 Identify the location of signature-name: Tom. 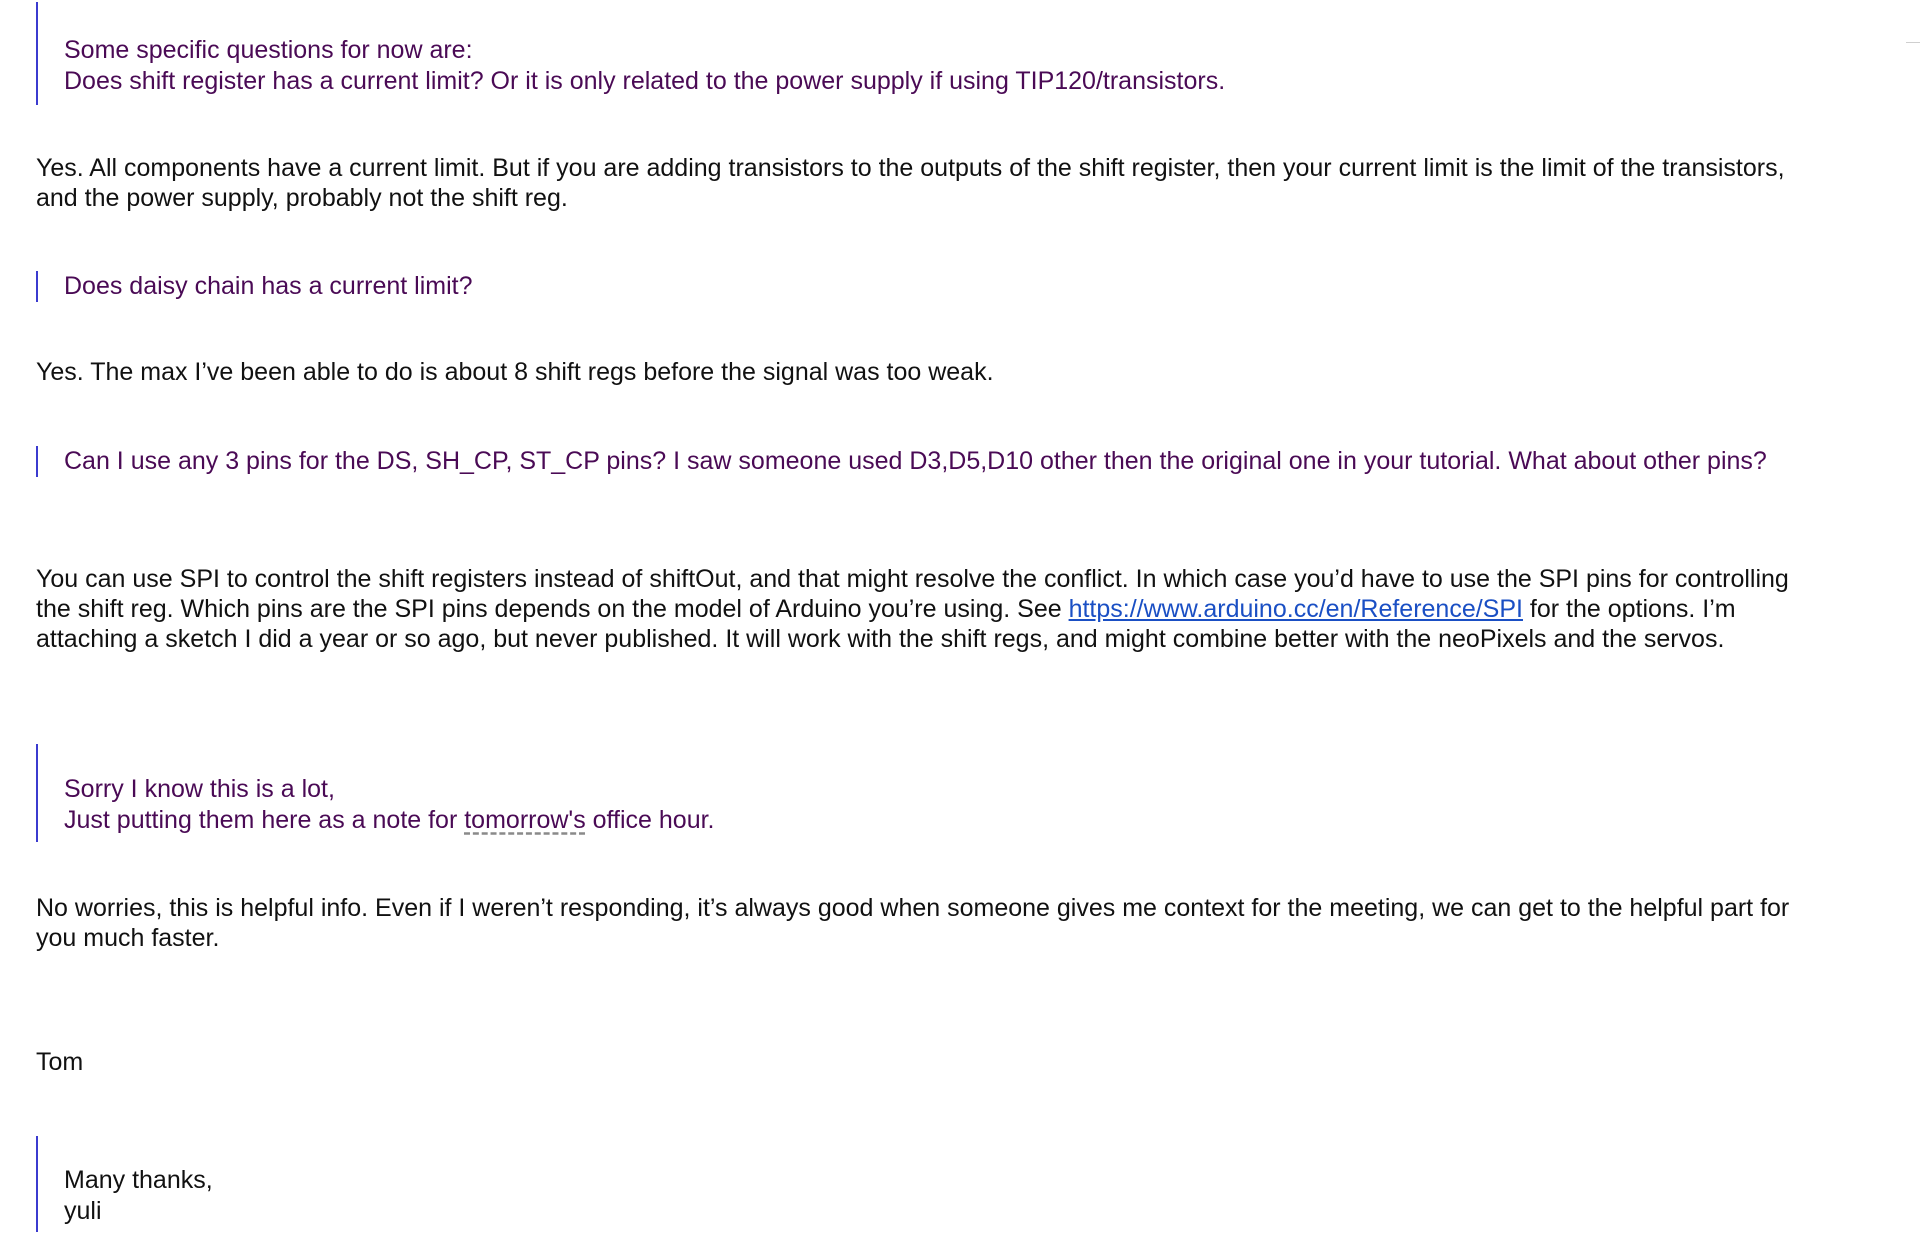
(60, 1062).